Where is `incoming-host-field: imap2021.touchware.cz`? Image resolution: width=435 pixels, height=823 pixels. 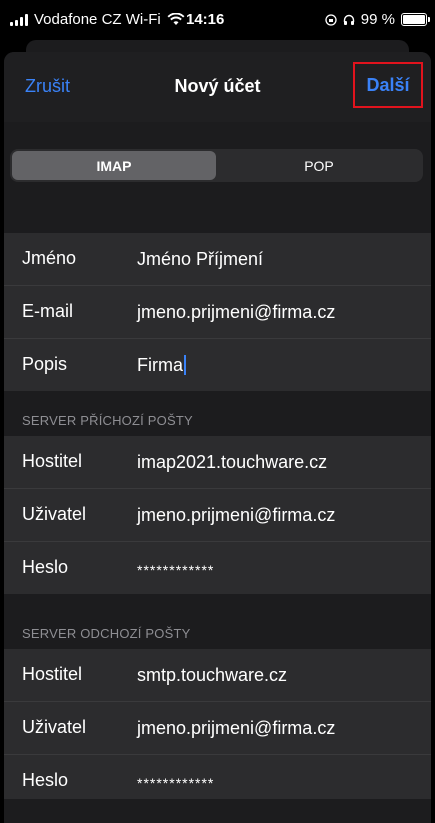
incoming-host-field: imap2021.touchware.cz is located at coordinates (232, 462).